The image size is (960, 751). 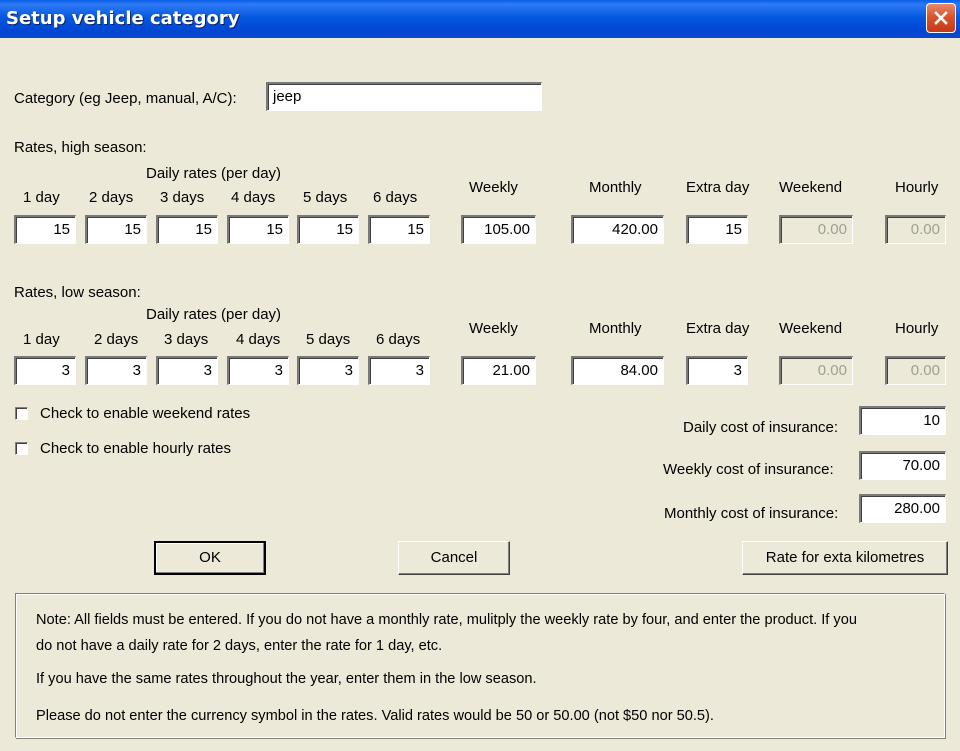 I want to click on high-monthly-input: 420.00, so click(x=617, y=229).